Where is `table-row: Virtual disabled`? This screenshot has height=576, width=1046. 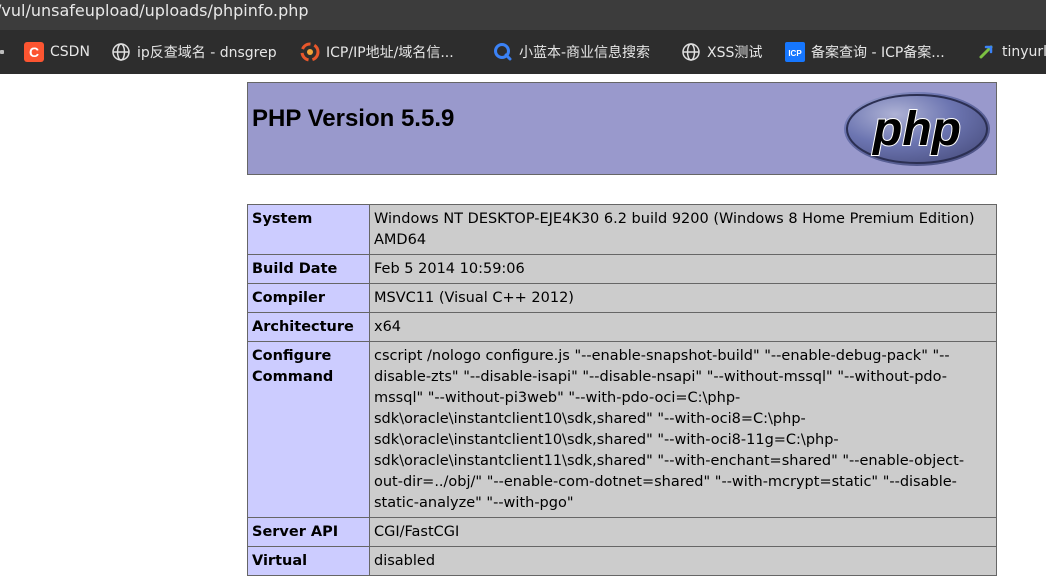
table-row: Virtual disabled is located at coordinates (622, 561).